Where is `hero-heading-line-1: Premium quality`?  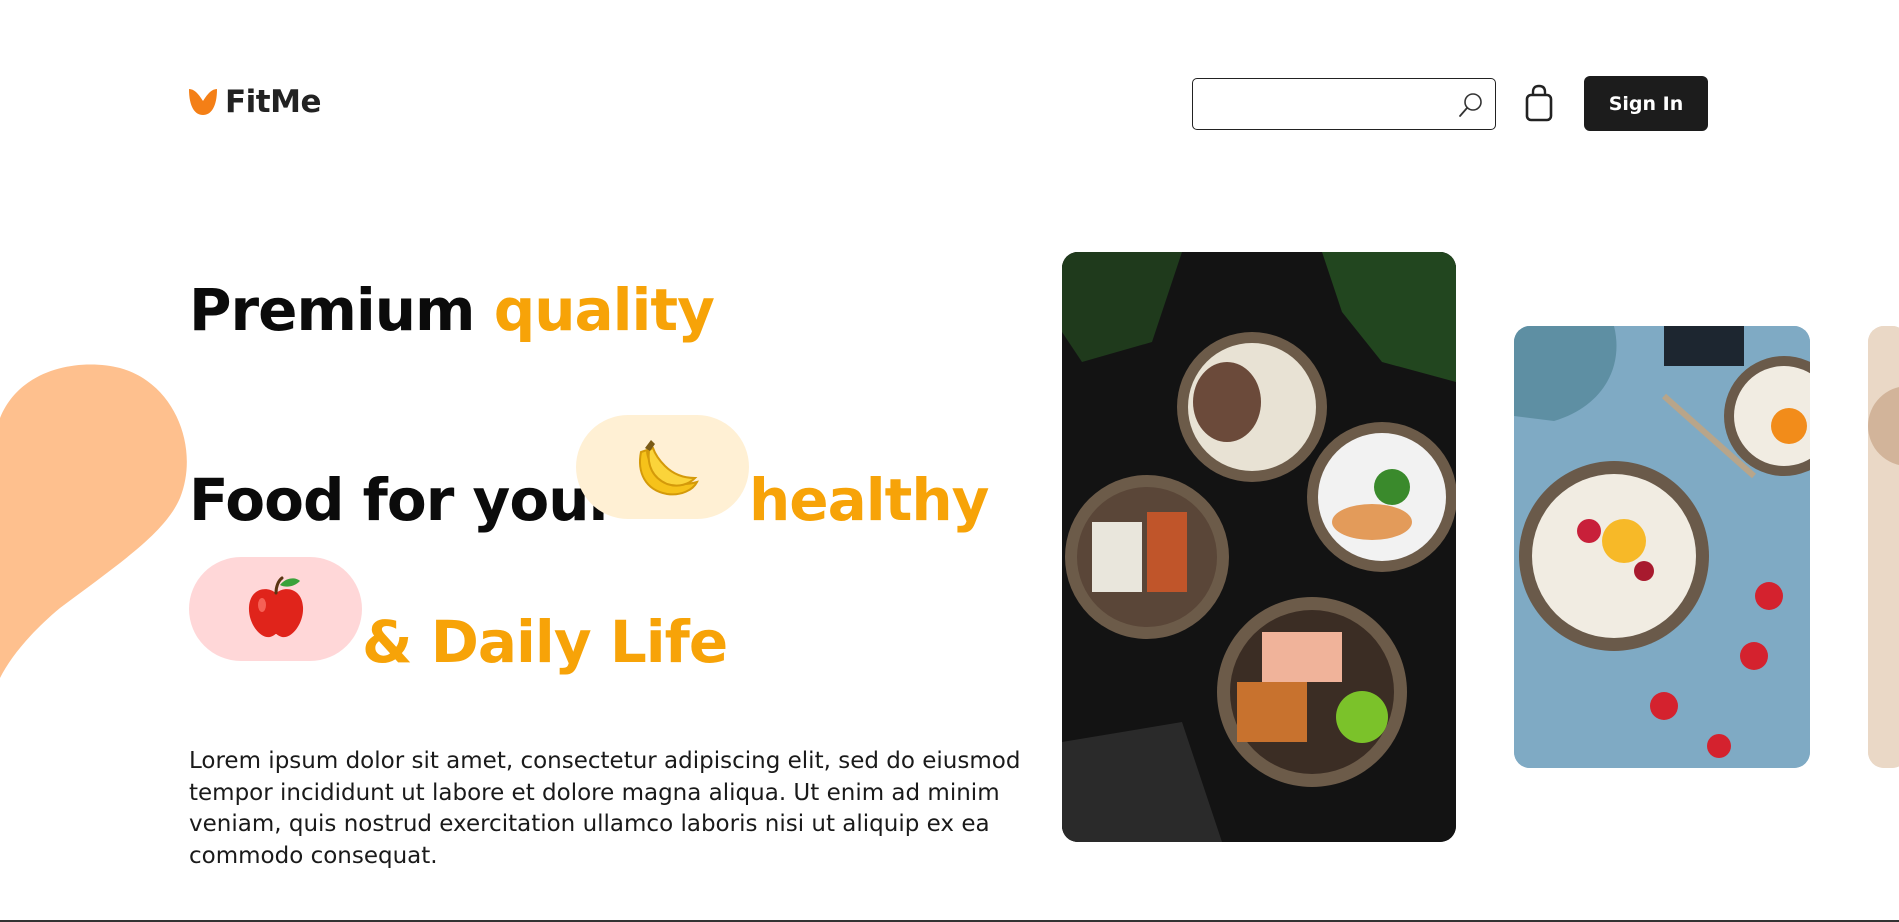
hero-heading-line-1: Premium quality is located at coordinates (452, 310).